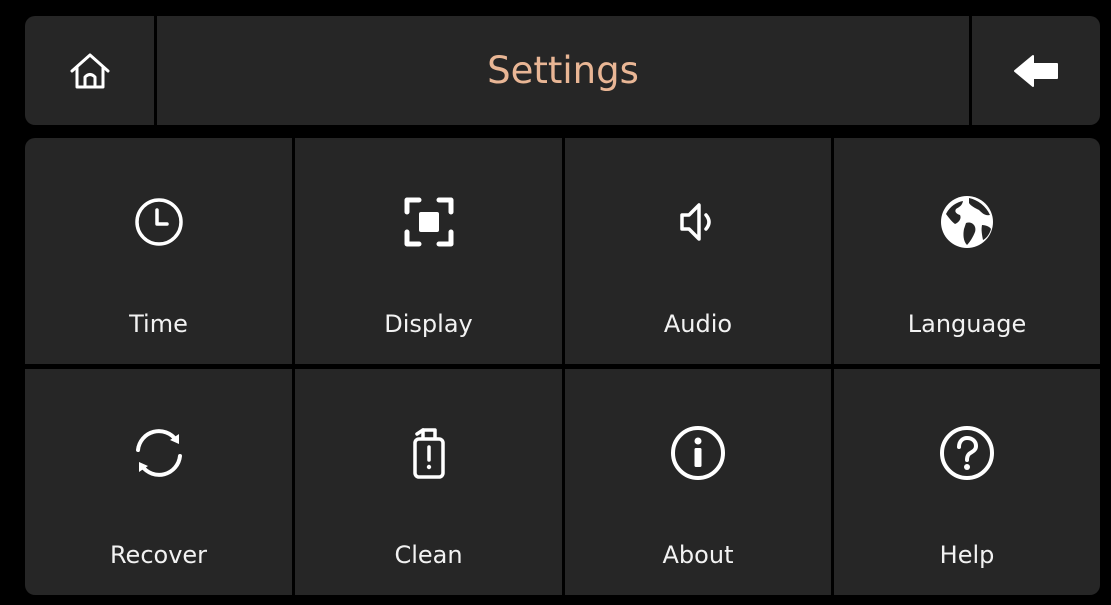 This screenshot has height=605, width=1111. What do you see at coordinates (698, 251) in the screenshot?
I see `tile-audio: Audio` at bounding box center [698, 251].